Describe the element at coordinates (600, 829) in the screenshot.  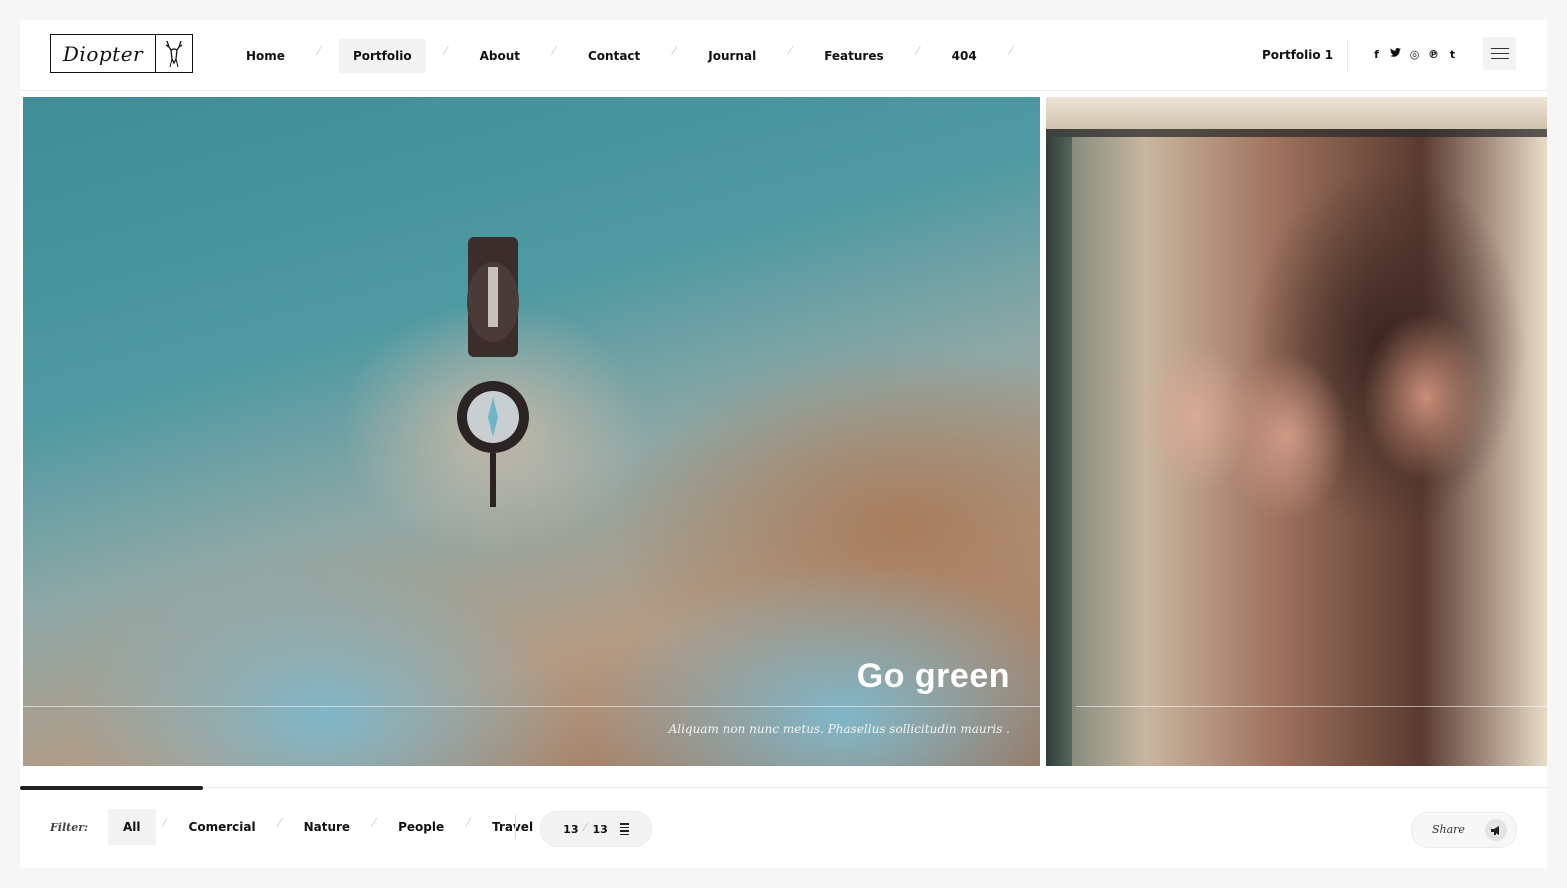
I see `counter-total: 13` at that location.